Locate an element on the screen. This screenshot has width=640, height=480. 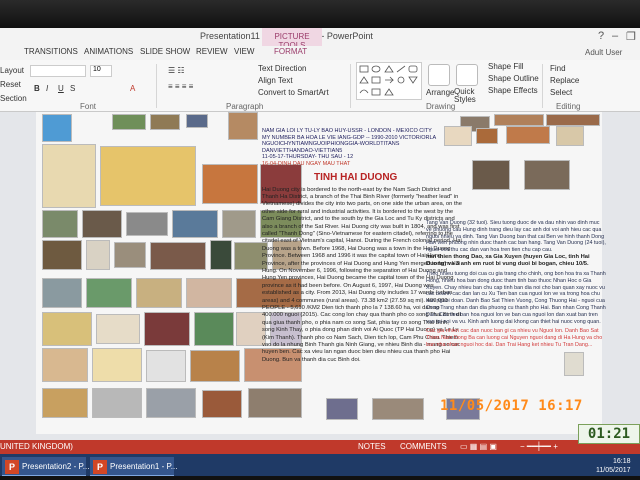
soldier-portrait is located at coordinates (221, 255).